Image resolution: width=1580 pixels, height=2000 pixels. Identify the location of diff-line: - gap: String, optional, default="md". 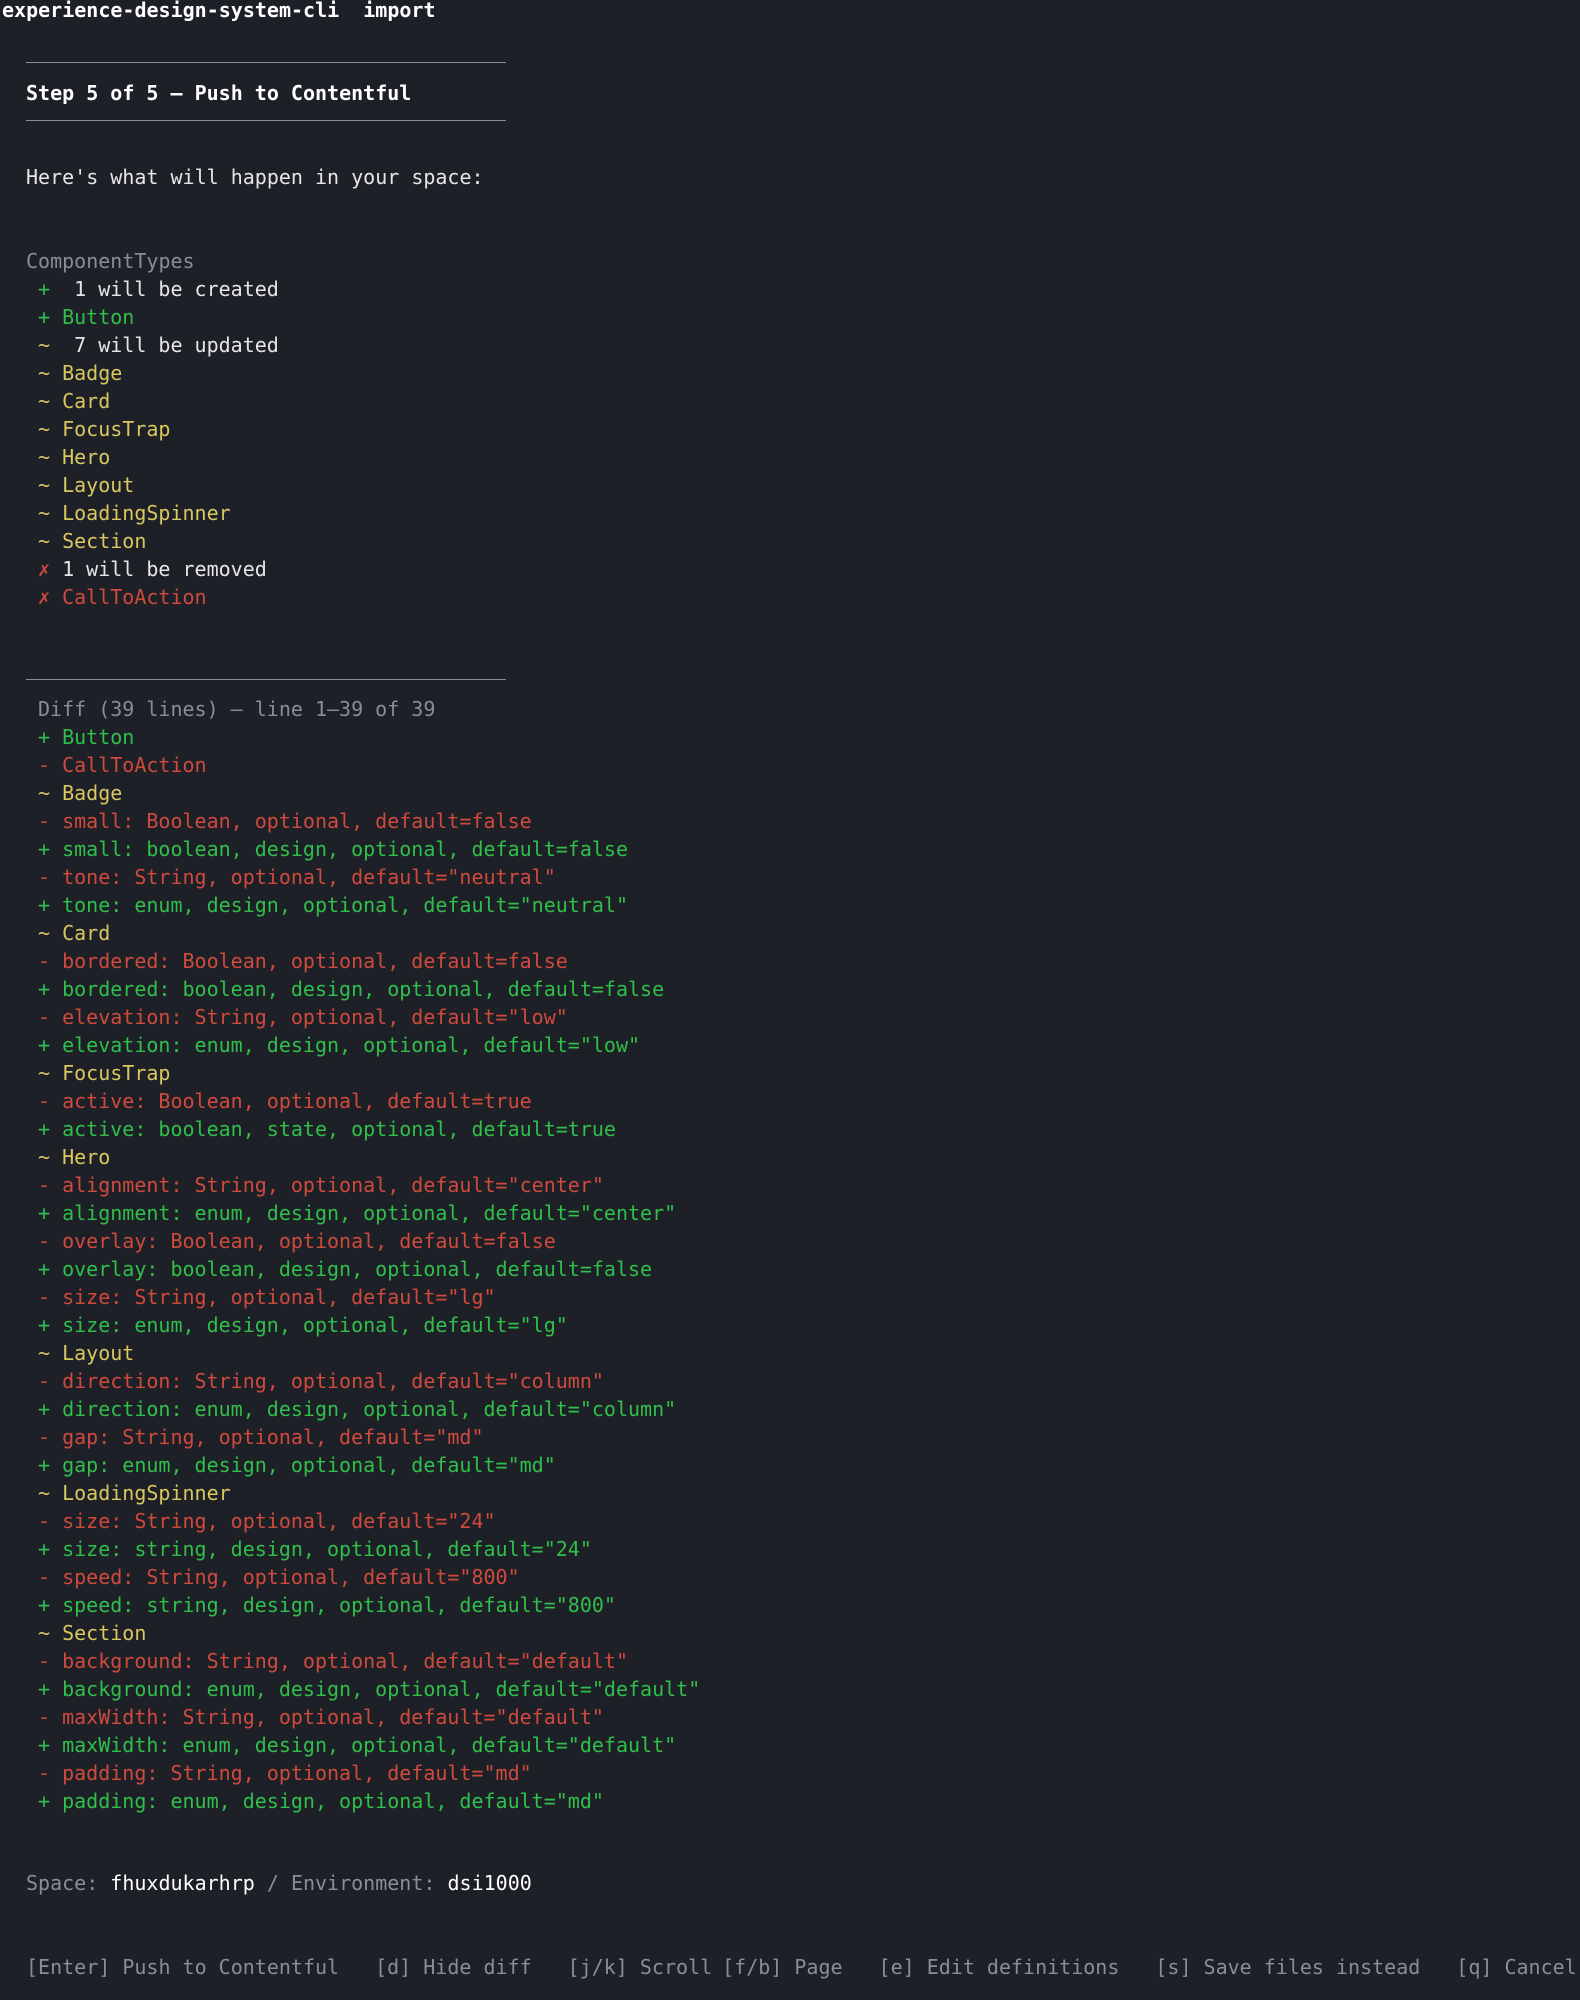
(261, 1437).